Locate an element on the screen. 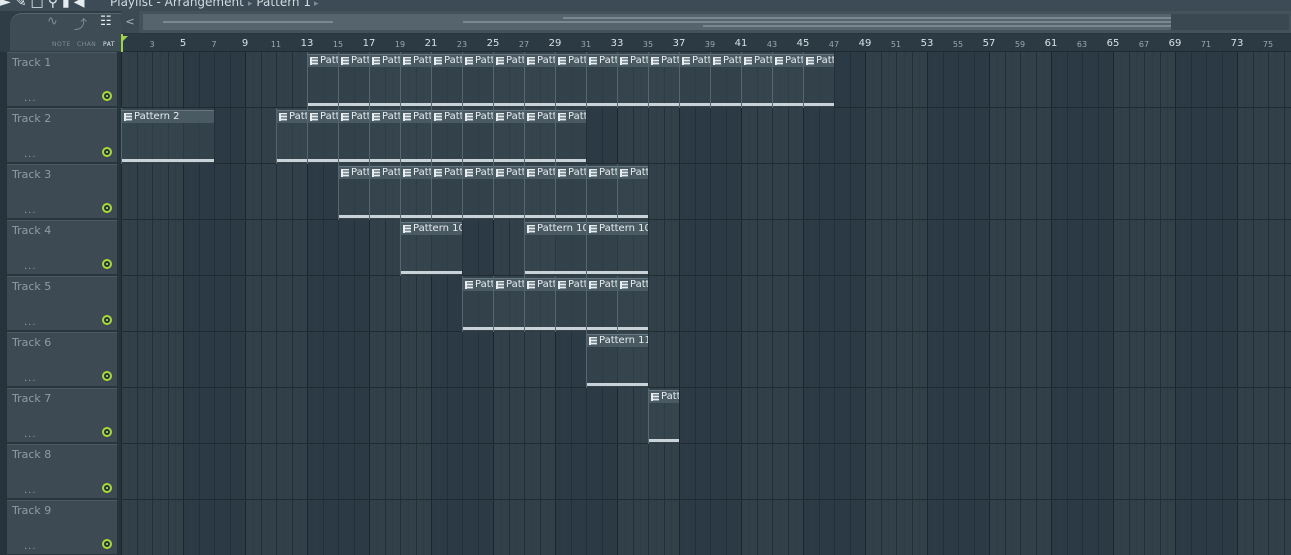 The width and height of the screenshot is (1291, 555). scroll-thumb is located at coordinates (1230, 22).